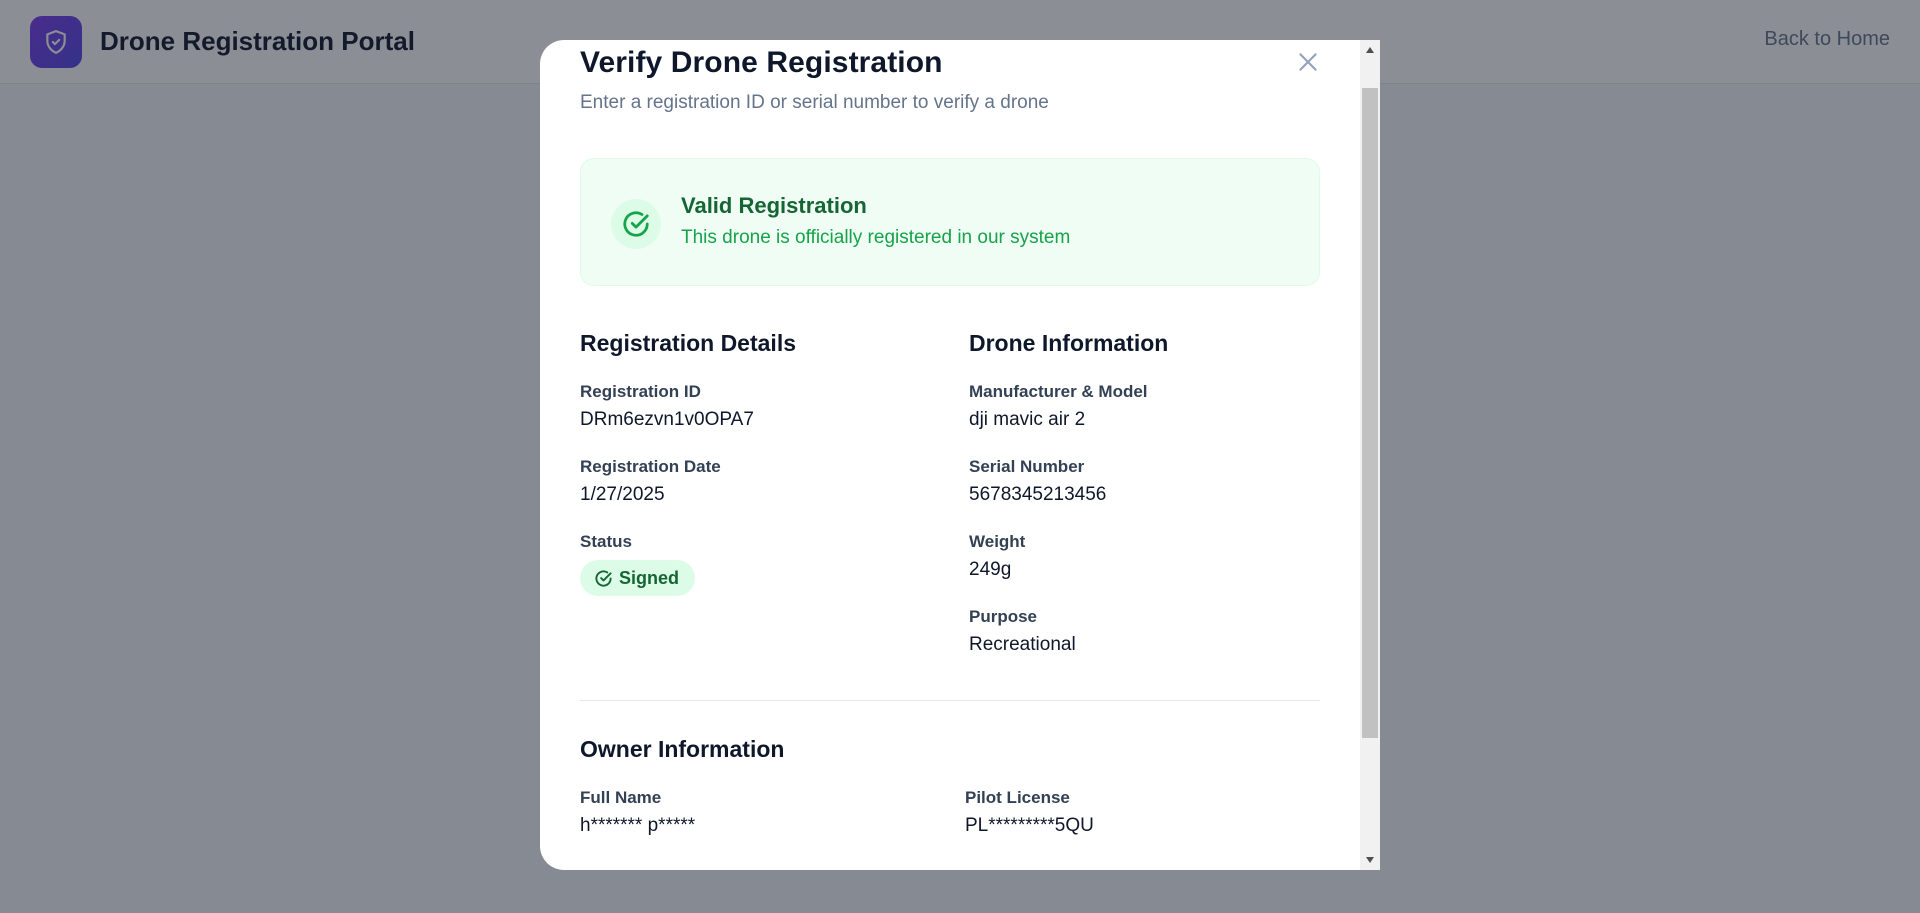 Image resolution: width=1920 pixels, height=913 pixels. What do you see at coordinates (1027, 466) in the screenshot?
I see `serial-number-label: Serial Number` at bounding box center [1027, 466].